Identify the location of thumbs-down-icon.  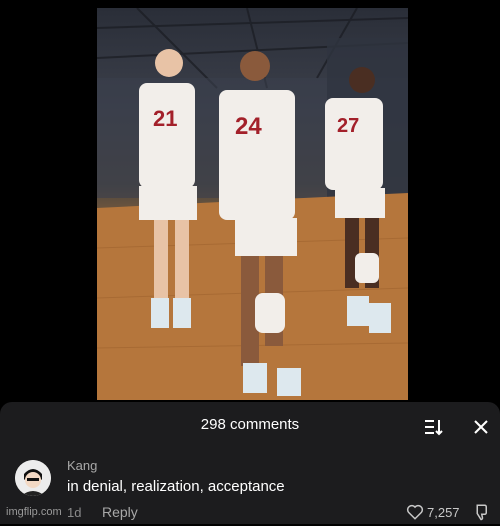
(481, 512).